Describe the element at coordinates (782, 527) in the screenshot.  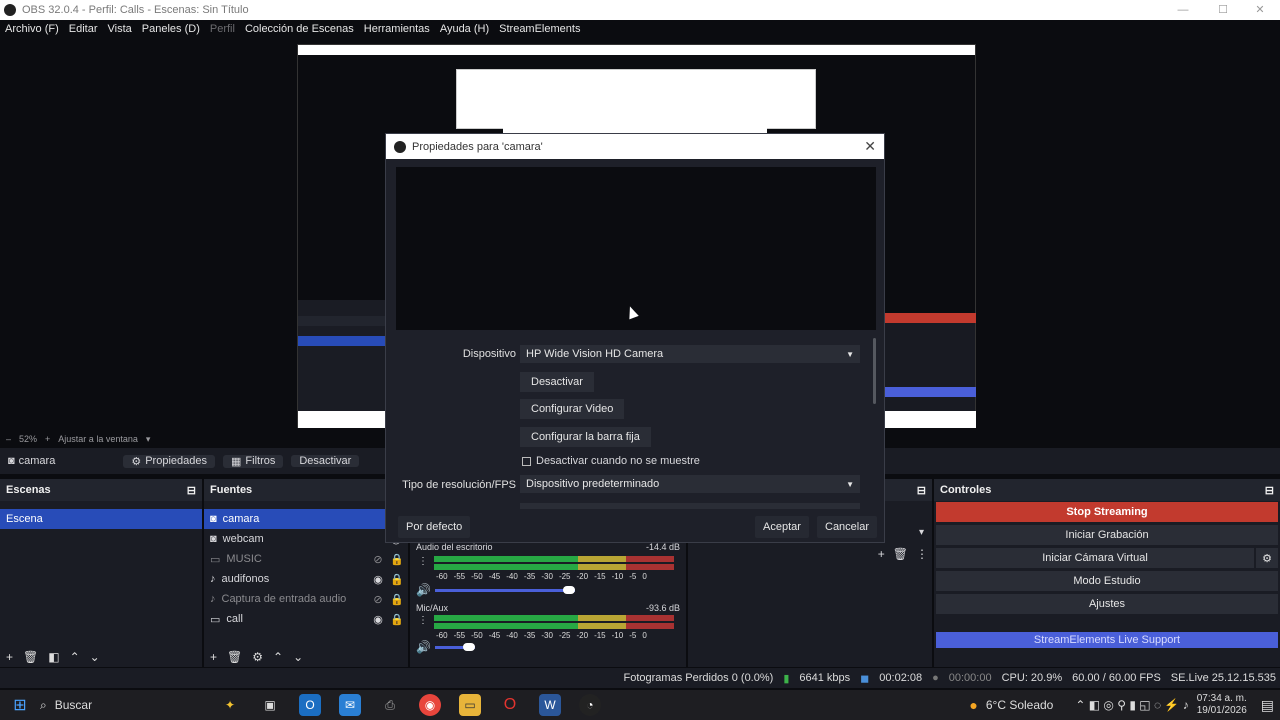
I see `accept-button: Aceptar` at that location.